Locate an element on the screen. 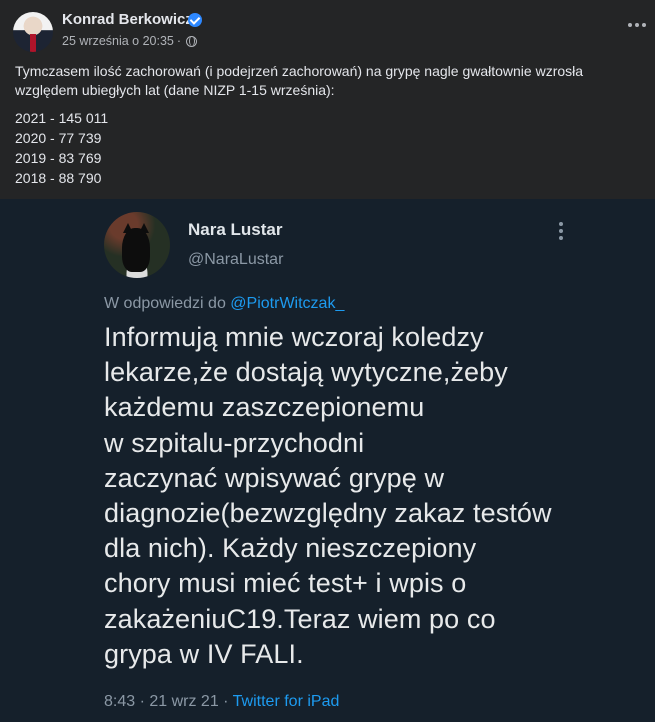 The width and height of the screenshot is (655, 722). stat-line: 2021 - 145 011 is located at coordinates (62, 118).